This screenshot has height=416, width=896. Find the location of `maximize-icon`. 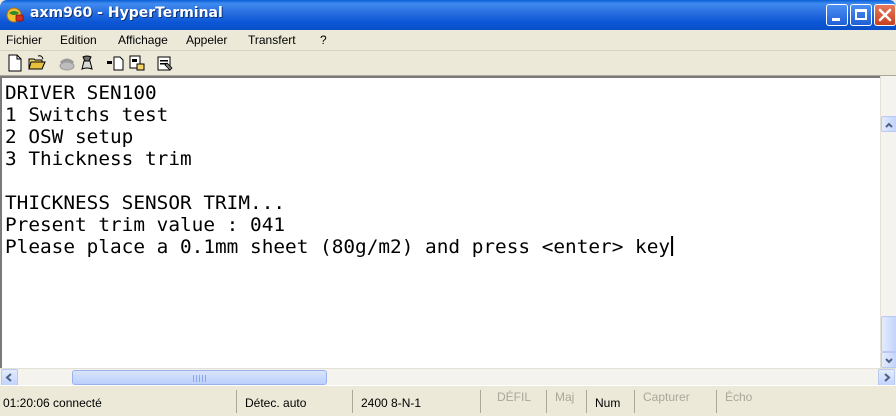

maximize-icon is located at coordinates (861, 14).